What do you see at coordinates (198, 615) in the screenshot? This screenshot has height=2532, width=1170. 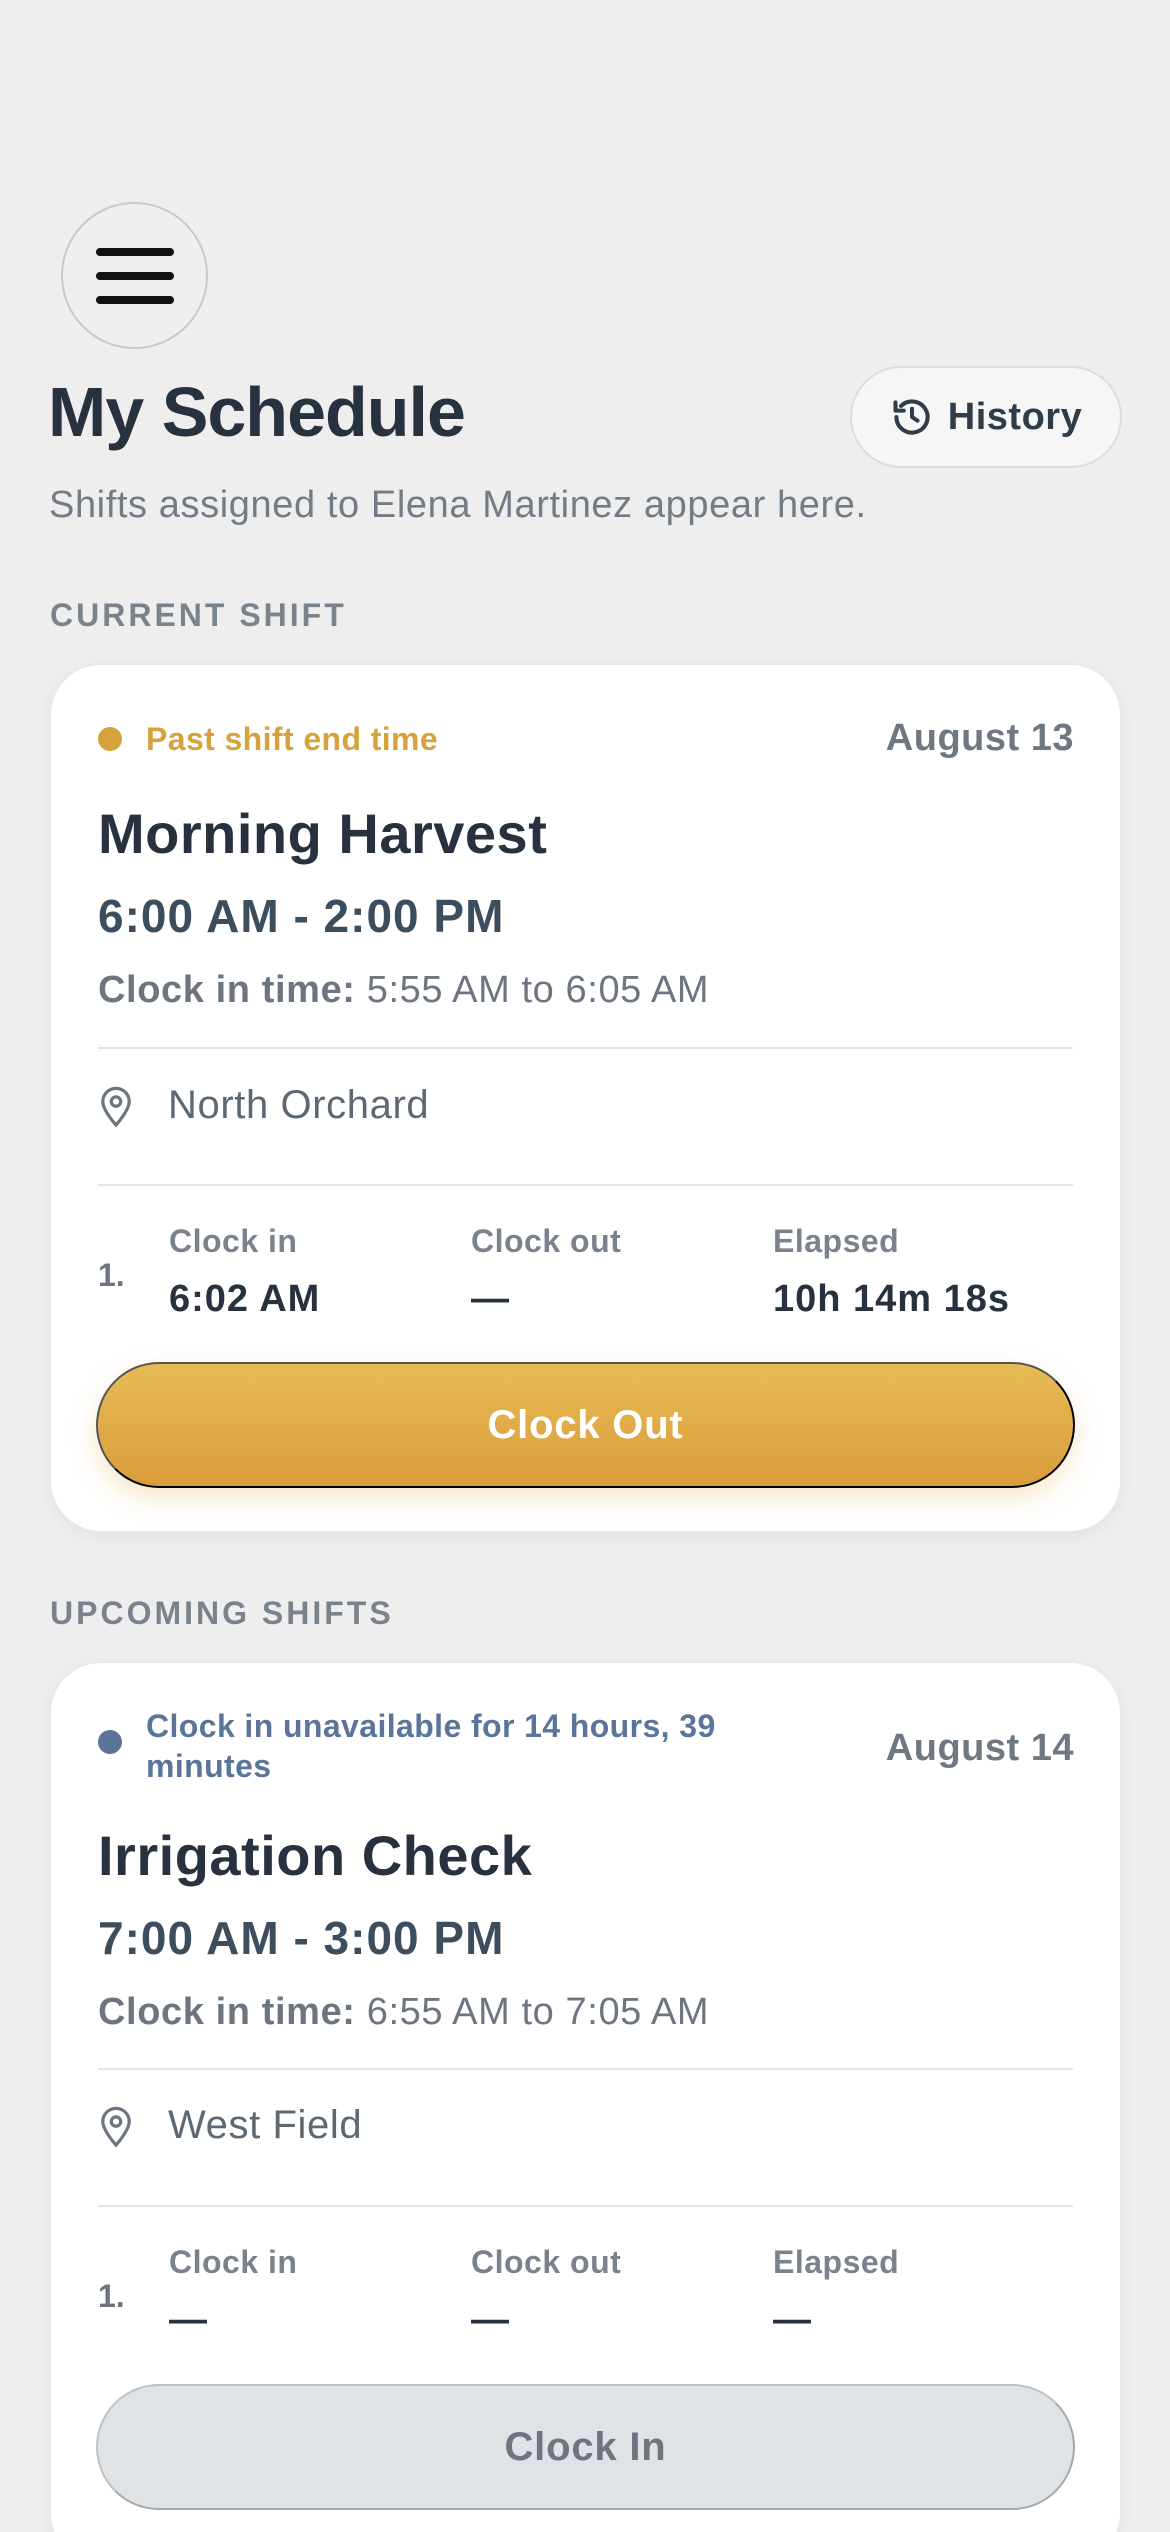 I see `section-label-current: CURRENT SHIFT` at bounding box center [198, 615].